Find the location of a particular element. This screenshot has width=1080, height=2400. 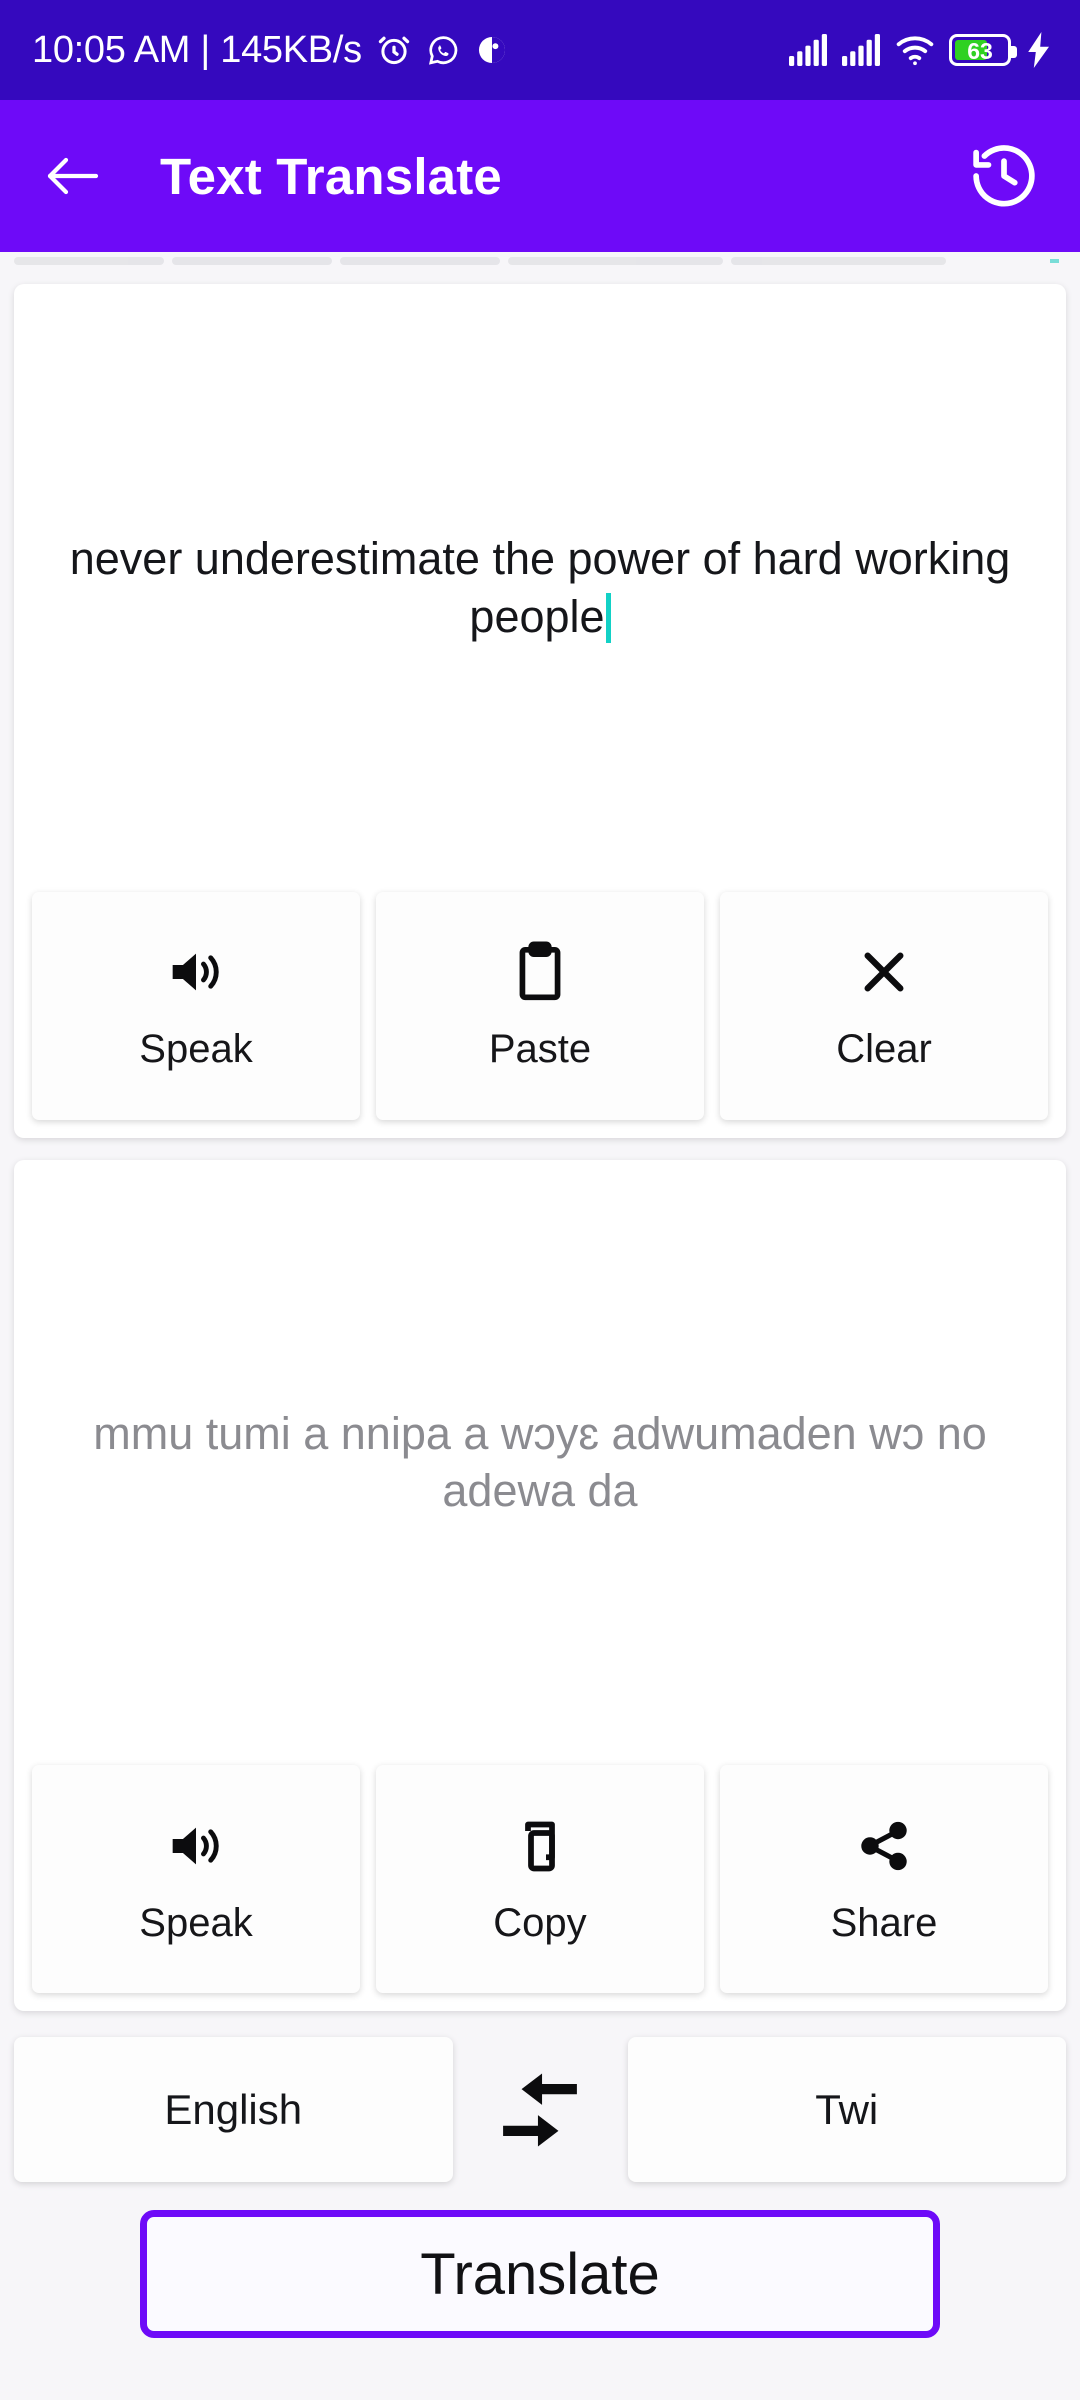

alarm-icon is located at coordinates (394, 50).